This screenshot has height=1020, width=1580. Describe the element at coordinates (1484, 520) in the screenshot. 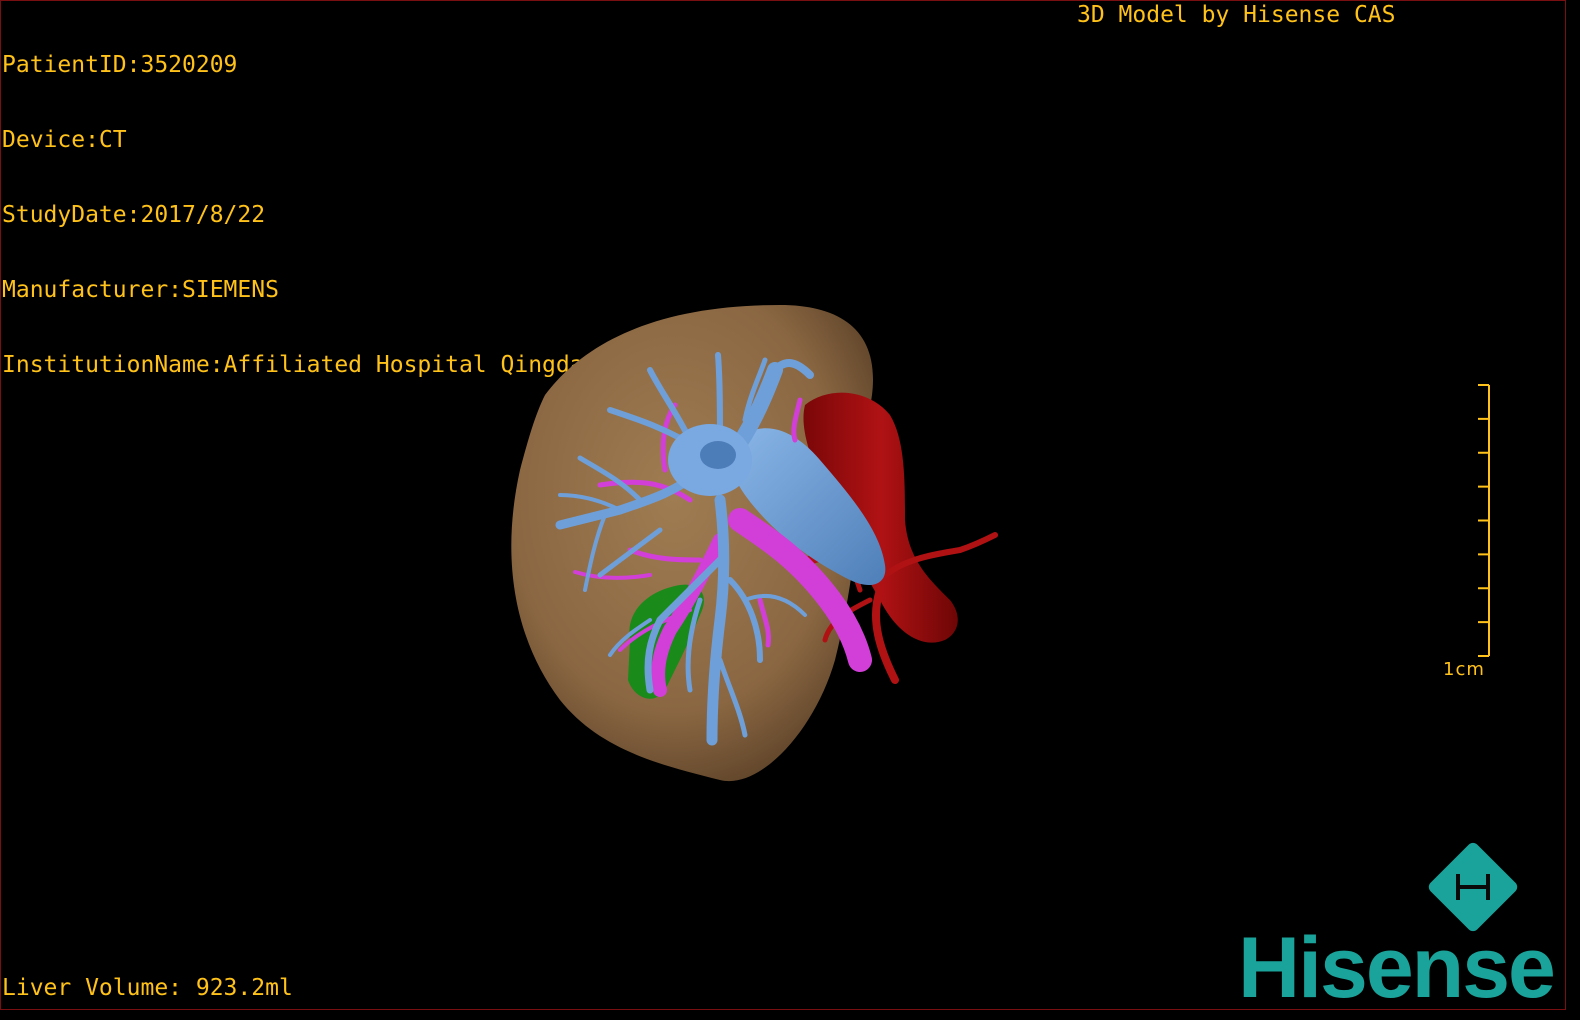

I see `scale-bar` at that location.